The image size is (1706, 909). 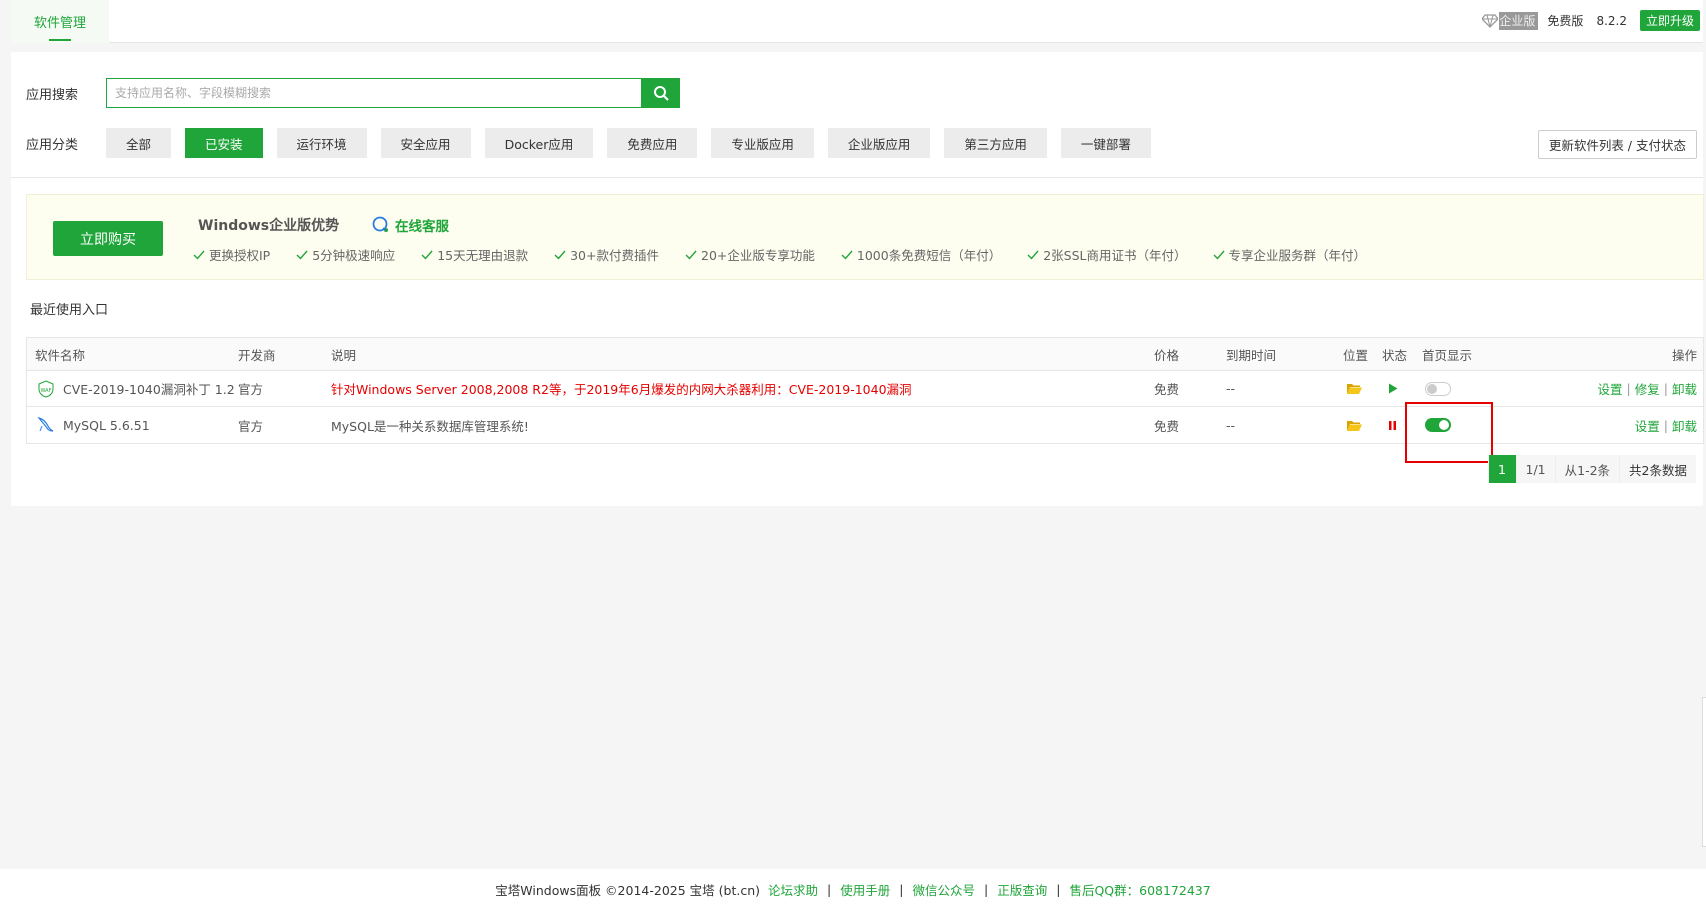 What do you see at coordinates (1449, 432) in the screenshot?
I see `highlight-box` at bounding box center [1449, 432].